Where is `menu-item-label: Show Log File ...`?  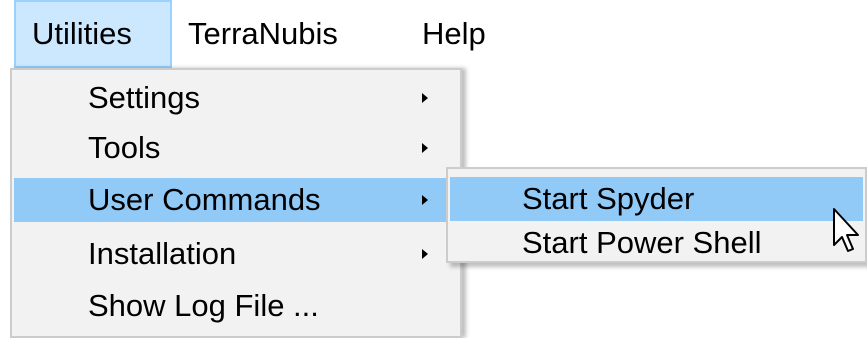 menu-item-label: Show Log File ... is located at coordinates (203, 305).